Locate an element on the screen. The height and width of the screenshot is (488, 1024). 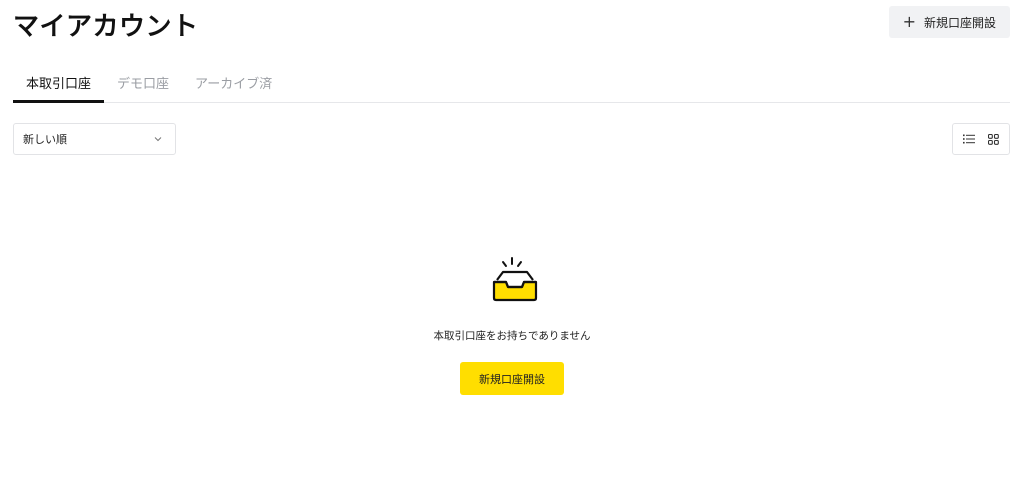
open-new-account-button: + 新規口座開設 is located at coordinates (949, 22).